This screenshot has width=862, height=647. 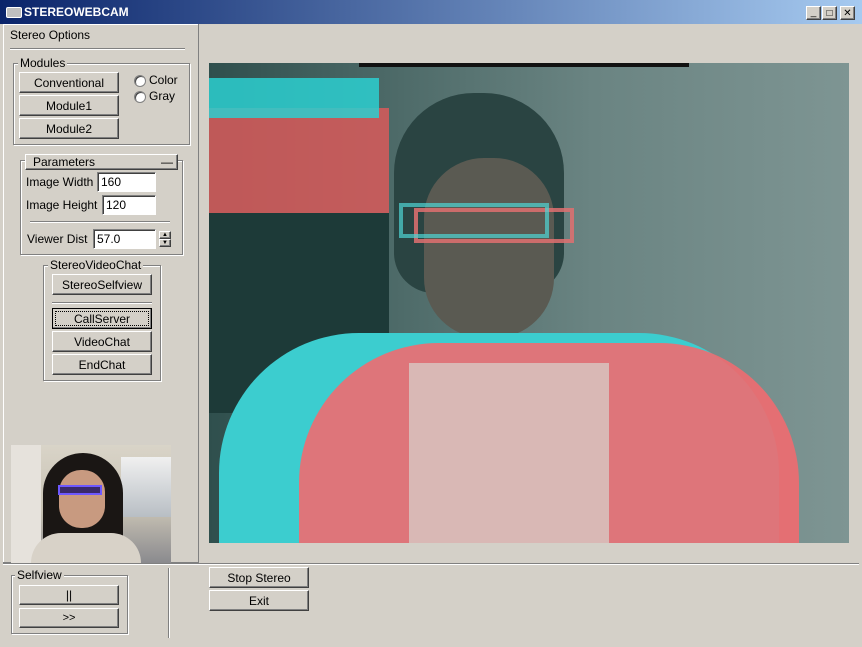 What do you see at coordinates (431, 564) in the screenshot?
I see `bottom-divider` at bounding box center [431, 564].